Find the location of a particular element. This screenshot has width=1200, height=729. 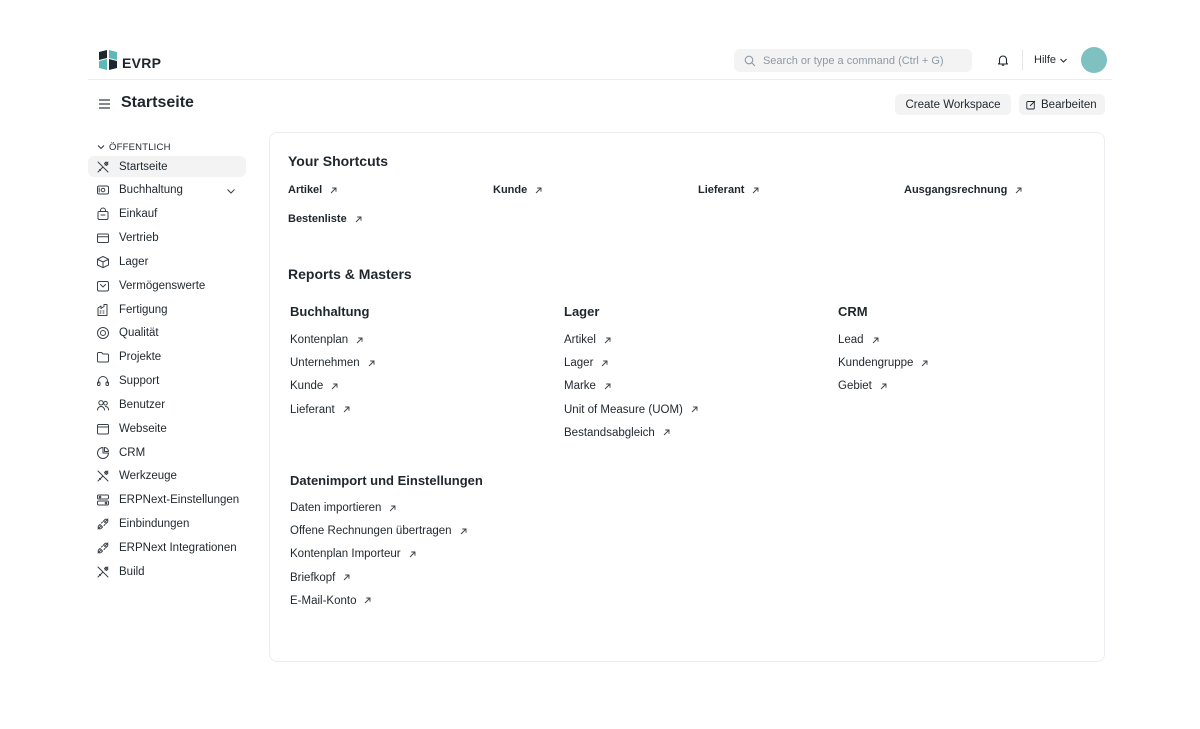

sidebar-item-build: Build is located at coordinates (167, 571).